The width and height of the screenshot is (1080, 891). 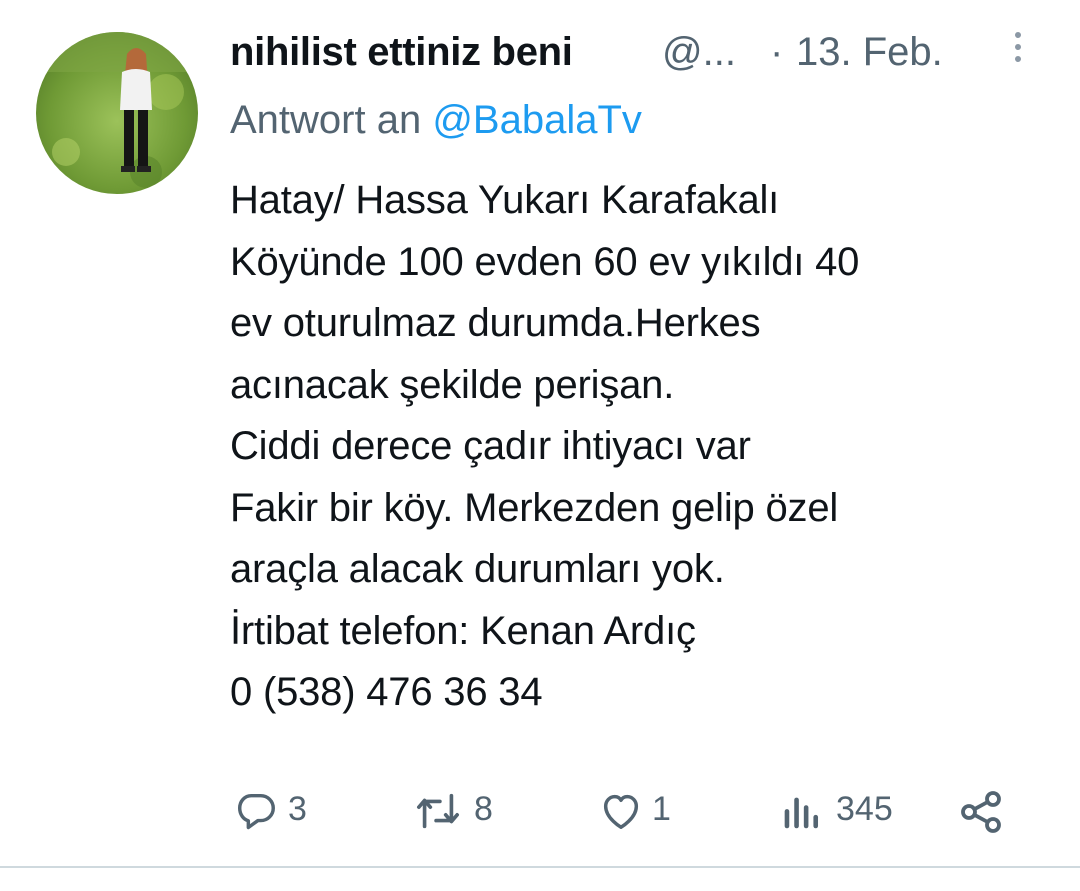 What do you see at coordinates (869, 52) in the screenshot?
I see `tweet-date: 13. Feb.` at bounding box center [869, 52].